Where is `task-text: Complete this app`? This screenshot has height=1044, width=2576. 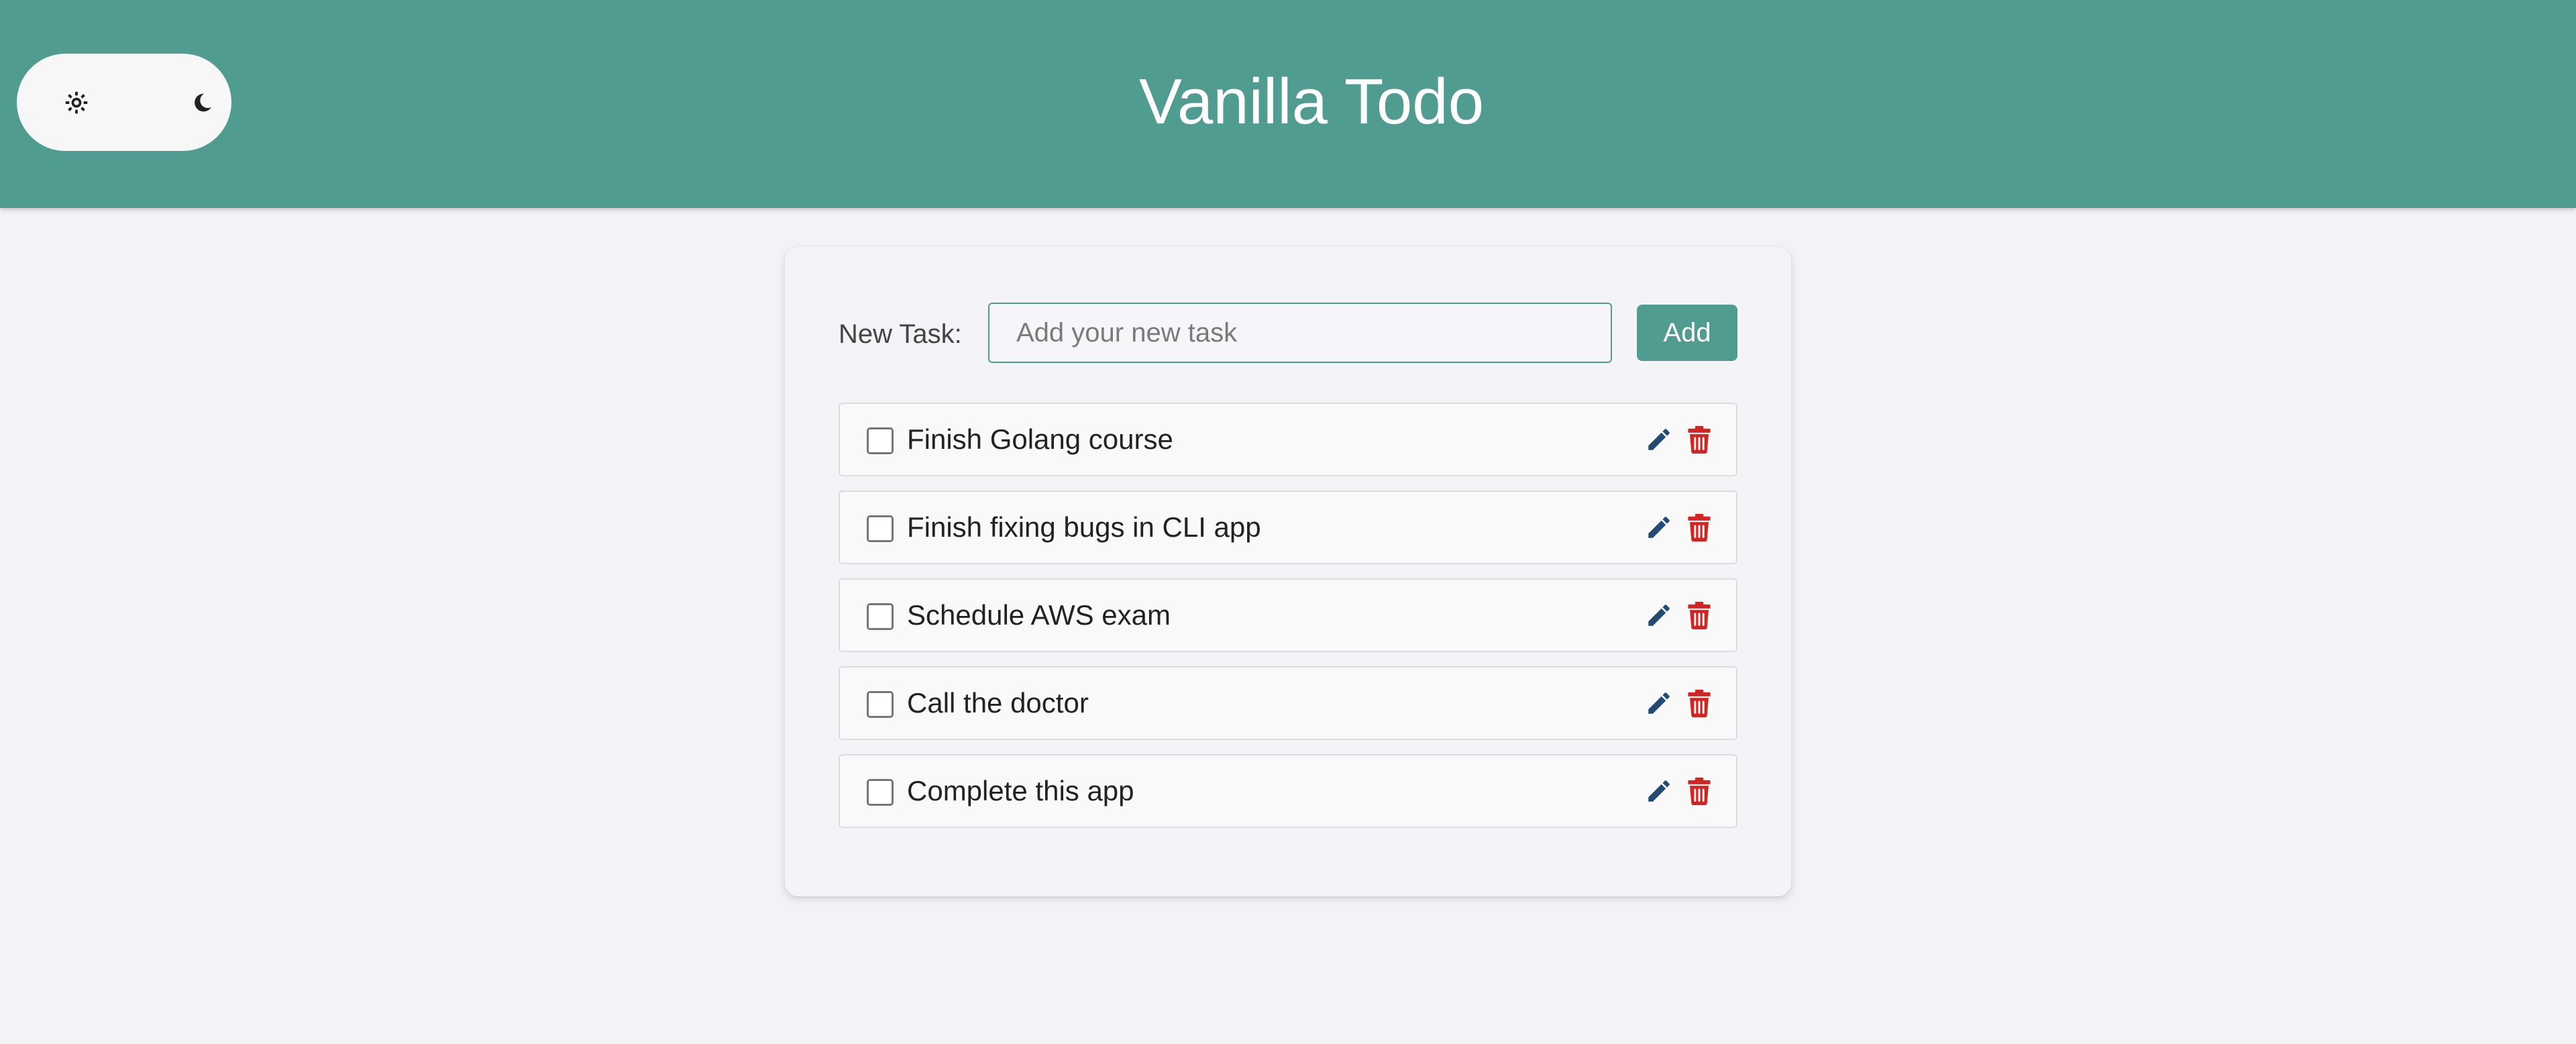
task-text: Complete this app is located at coordinates (1020, 790).